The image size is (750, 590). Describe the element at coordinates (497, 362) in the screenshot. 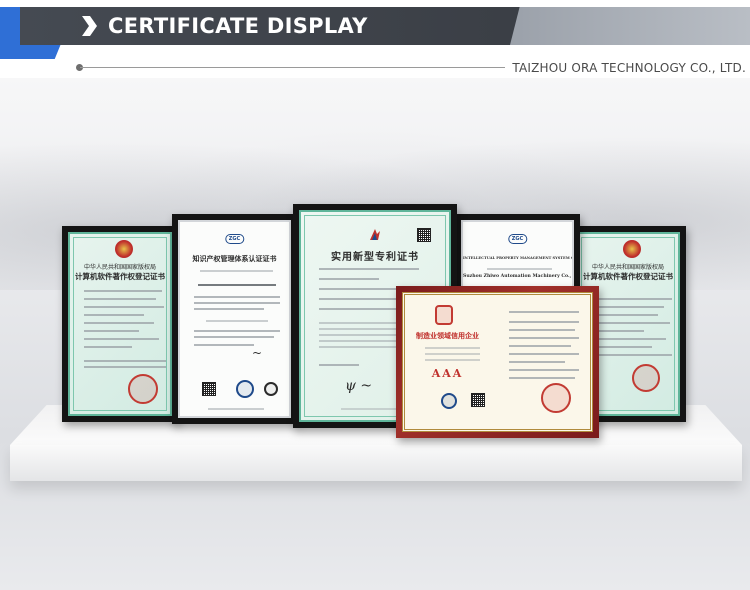

I see `certificate-credit-enterprise: 制造业领域信用企业 AAA` at that location.